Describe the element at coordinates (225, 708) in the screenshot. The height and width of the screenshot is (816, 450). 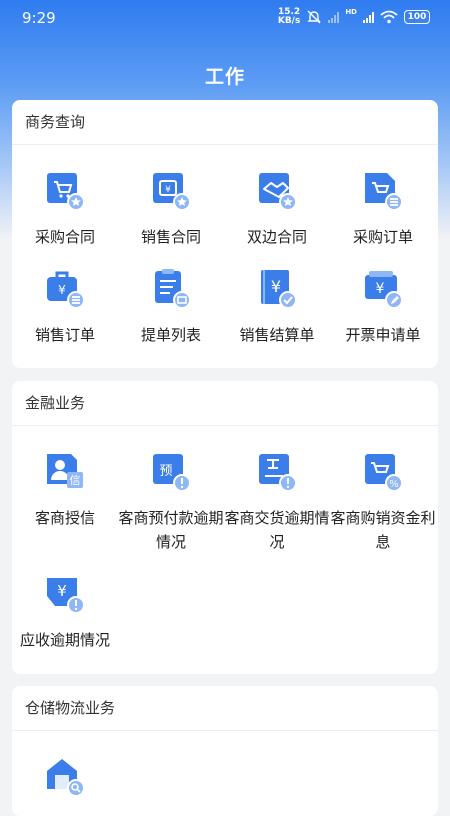
I see `section-title: 仓储物流业务` at that location.